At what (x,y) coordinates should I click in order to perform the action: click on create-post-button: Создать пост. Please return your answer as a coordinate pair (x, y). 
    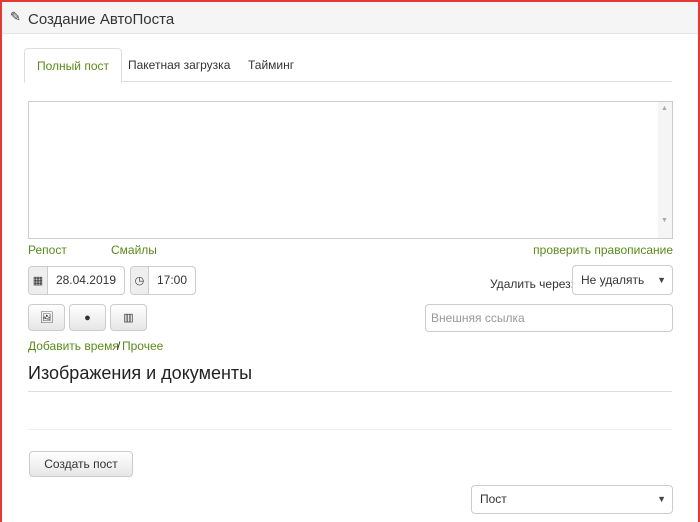
    Looking at the image, I should click on (81, 464).